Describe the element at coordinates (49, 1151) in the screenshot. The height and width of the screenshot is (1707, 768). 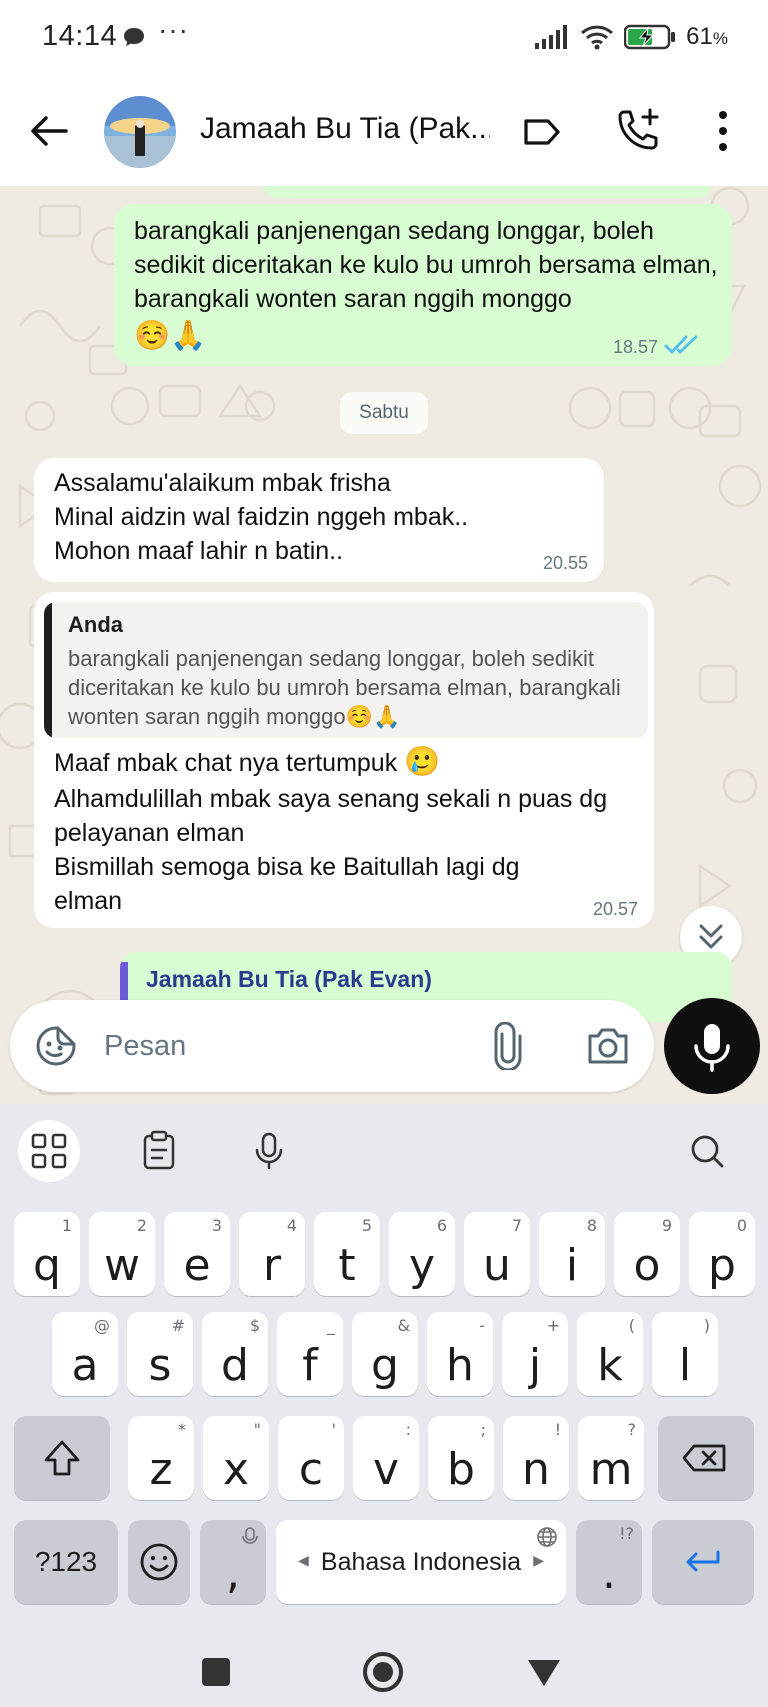
I see `apps-grid-button` at that location.